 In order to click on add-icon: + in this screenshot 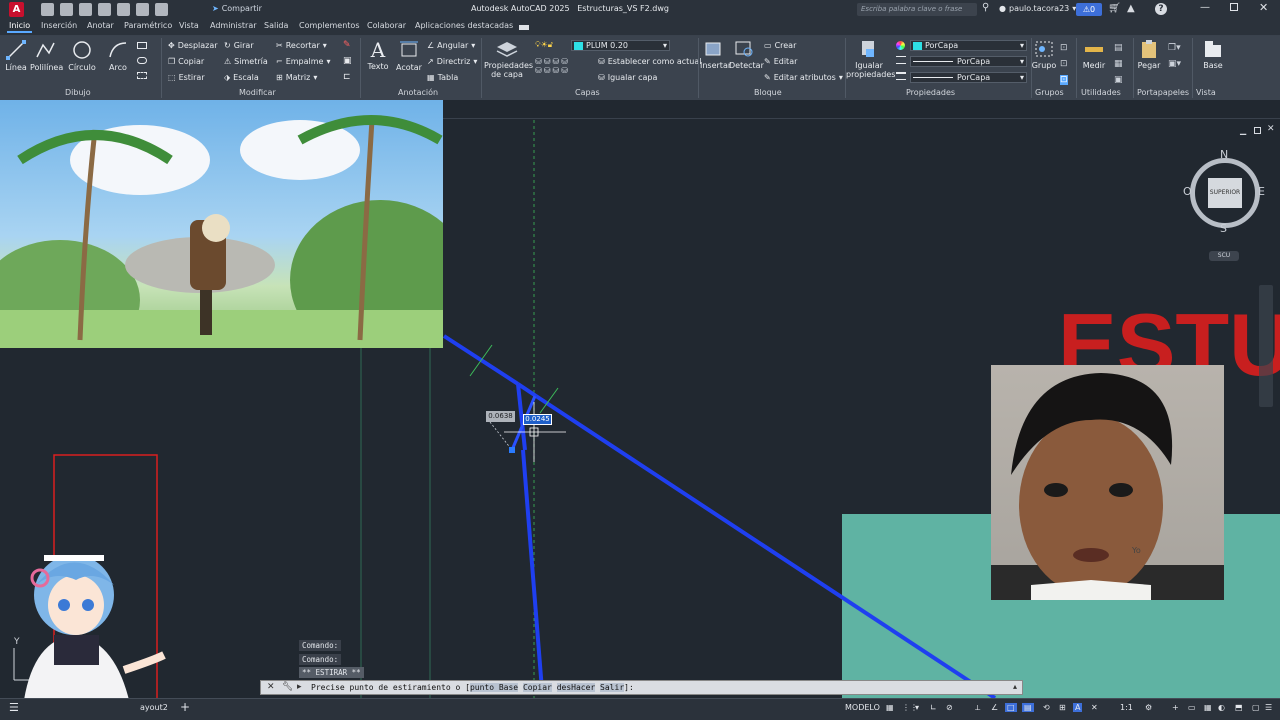, I will do `click(1175, 707)`.